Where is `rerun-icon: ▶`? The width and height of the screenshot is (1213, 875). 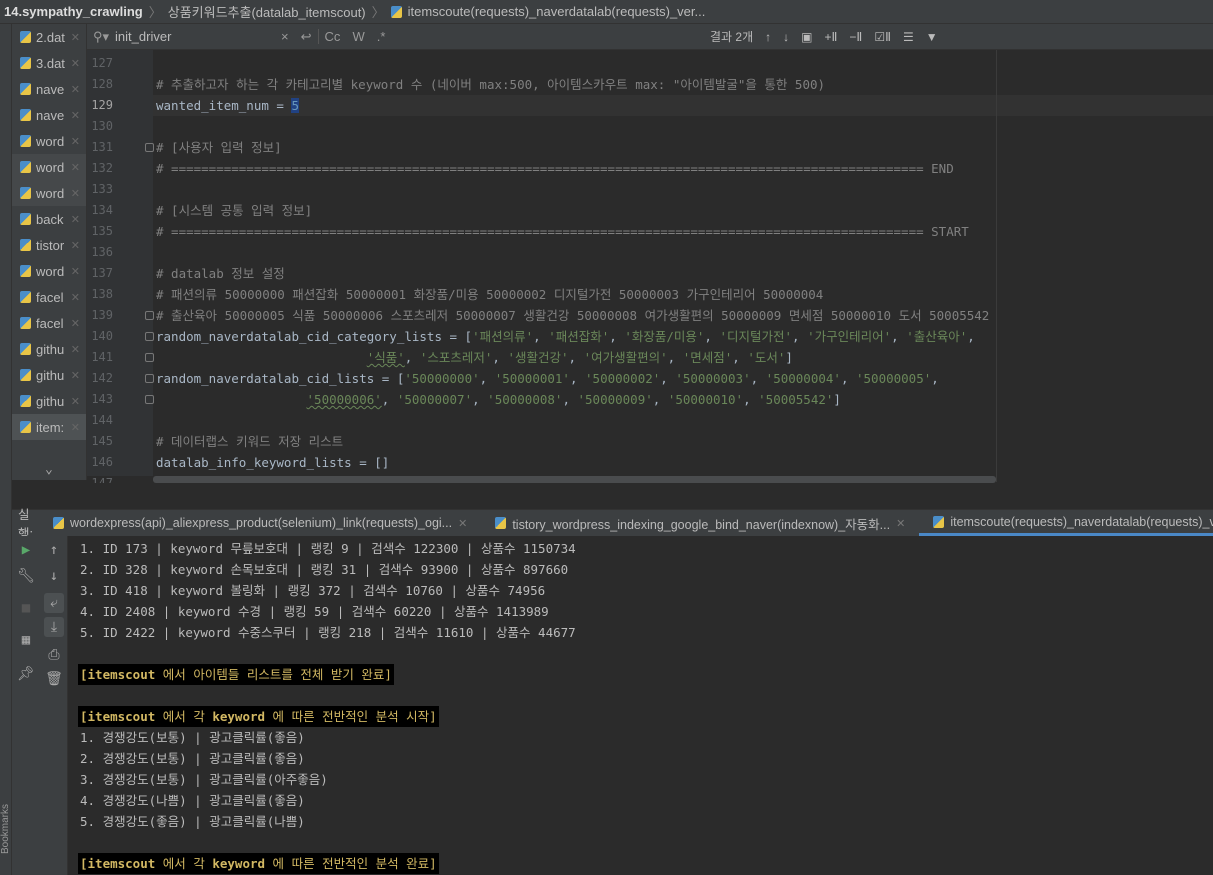 rerun-icon: ▶ is located at coordinates (26, 550).